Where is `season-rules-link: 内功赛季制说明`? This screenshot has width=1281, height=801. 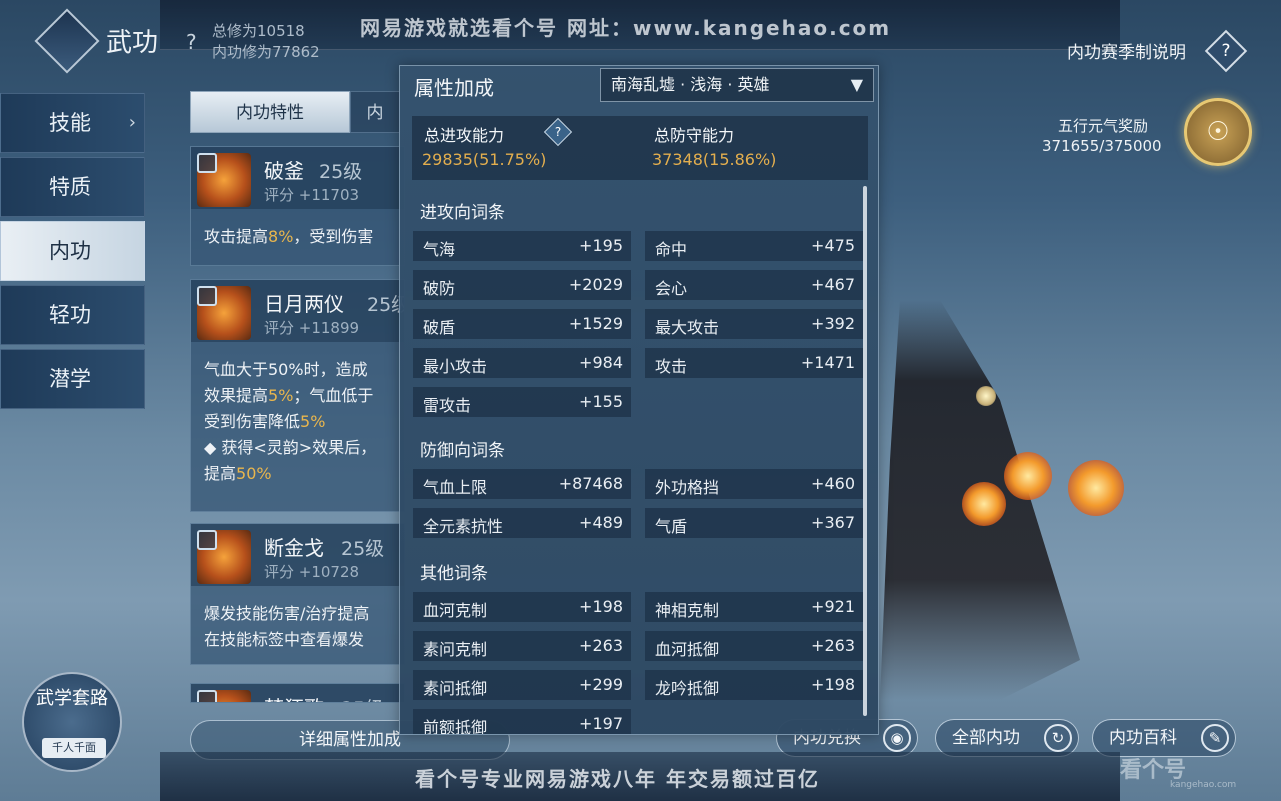 season-rules-link: 内功赛季制说明 is located at coordinates (1126, 50).